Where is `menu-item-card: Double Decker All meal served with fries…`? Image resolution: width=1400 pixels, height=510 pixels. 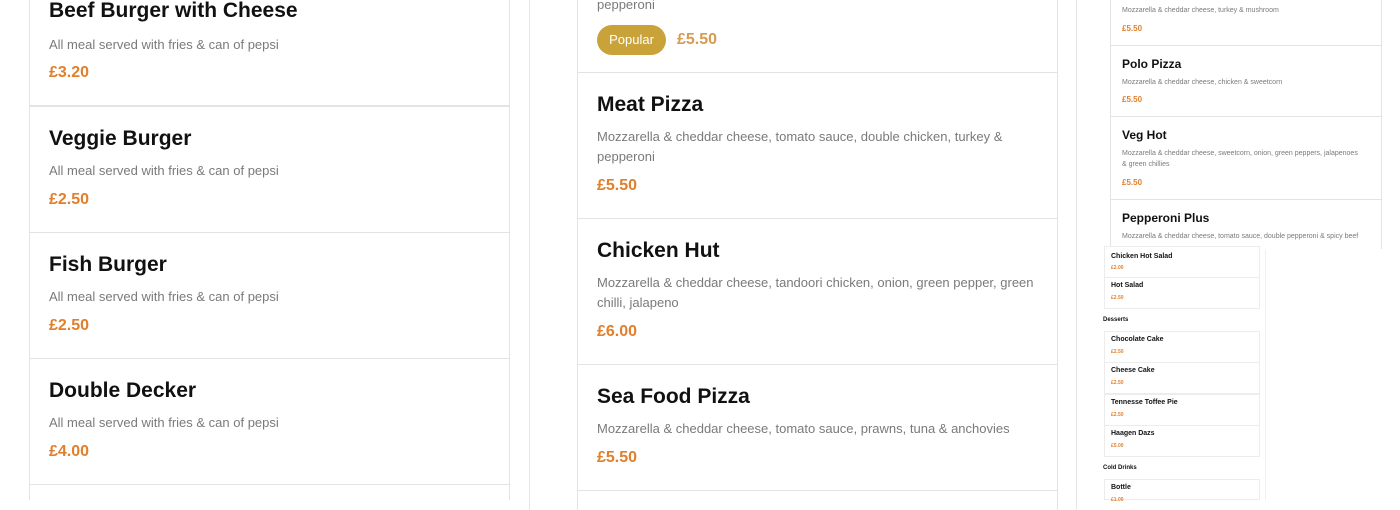 menu-item-card: Double Decker All meal served with fries… is located at coordinates (269, 421).